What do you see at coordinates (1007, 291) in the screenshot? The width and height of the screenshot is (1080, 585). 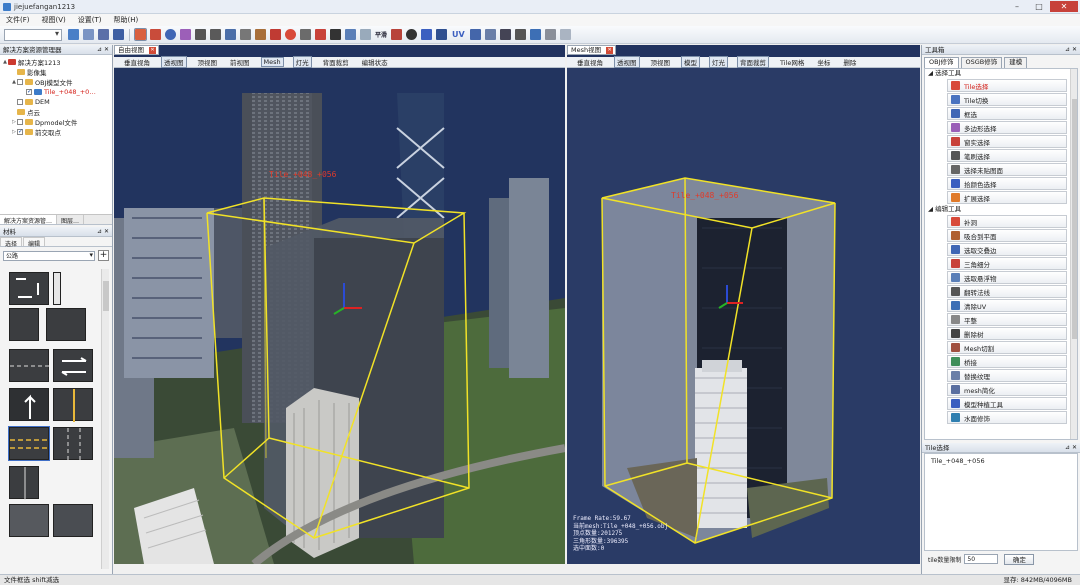 I see `tool-button: 翻转法线` at bounding box center [1007, 291].